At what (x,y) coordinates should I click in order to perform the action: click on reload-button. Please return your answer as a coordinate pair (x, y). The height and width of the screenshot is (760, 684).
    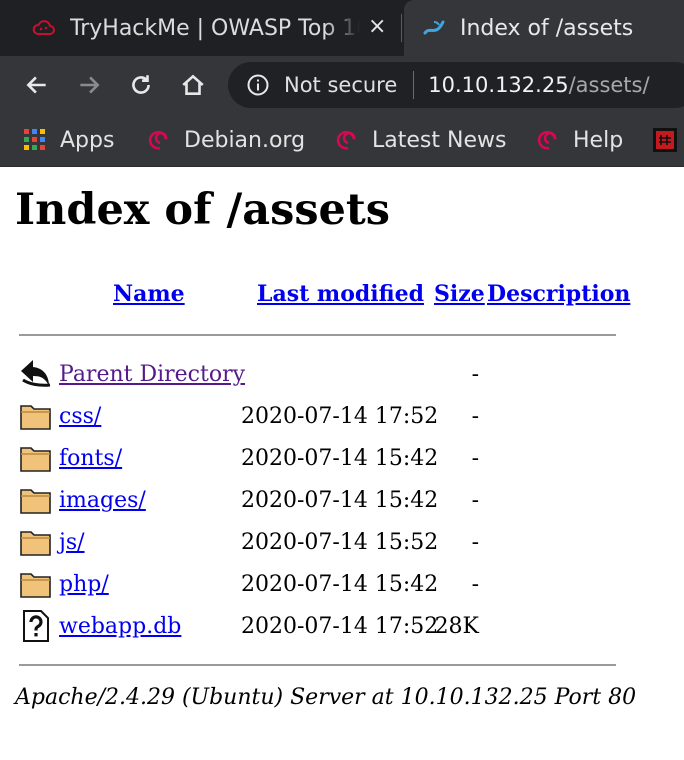
    Looking at the image, I should click on (141, 85).